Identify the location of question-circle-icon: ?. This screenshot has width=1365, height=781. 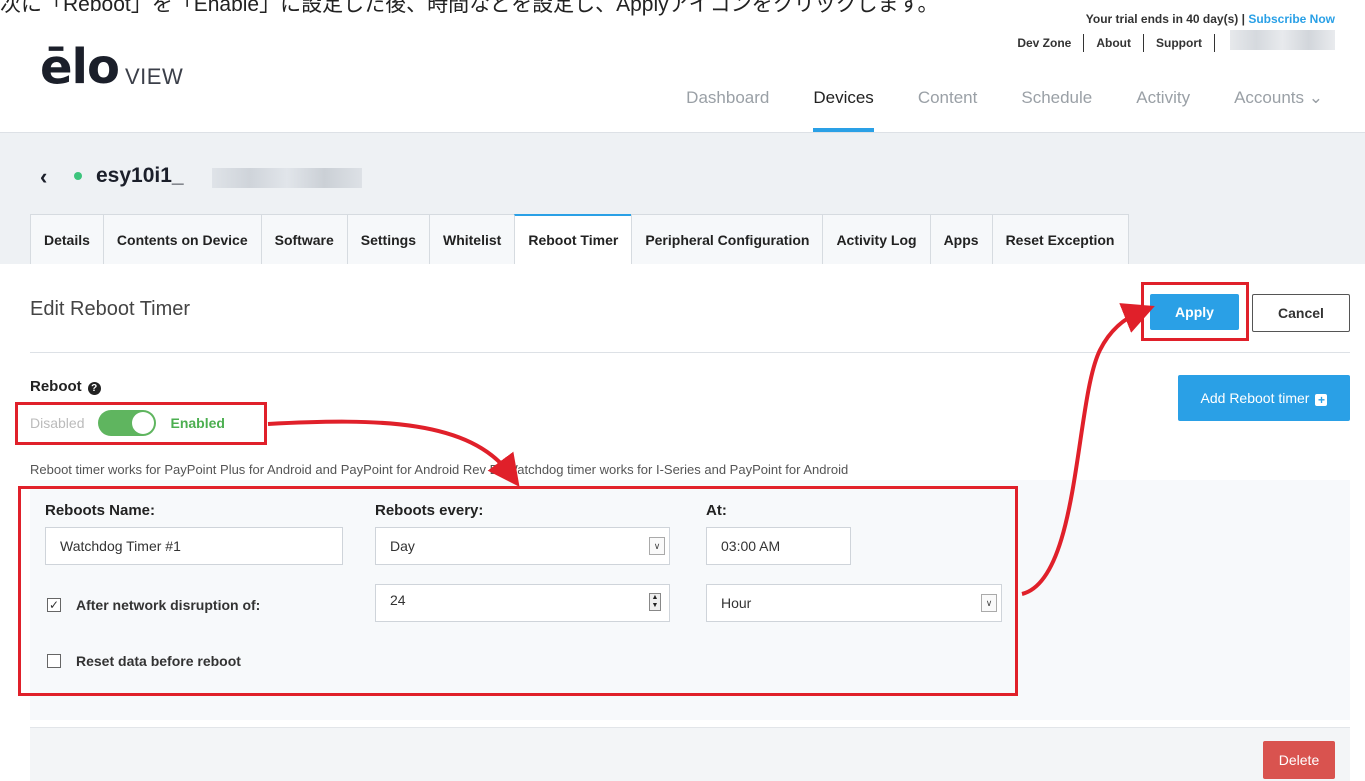
(94, 388).